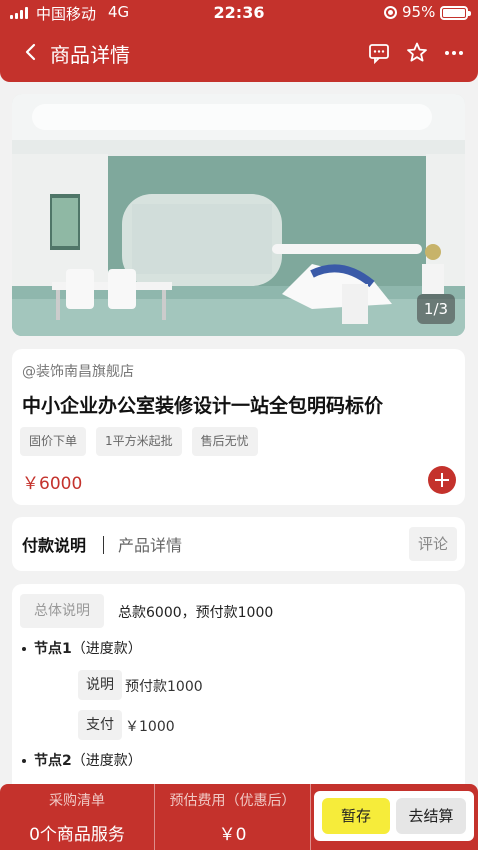  Describe the element at coordinates (238, 544) in the screenshot. I see `tab-bar: 付款说明 产品详情 评论` at that location.